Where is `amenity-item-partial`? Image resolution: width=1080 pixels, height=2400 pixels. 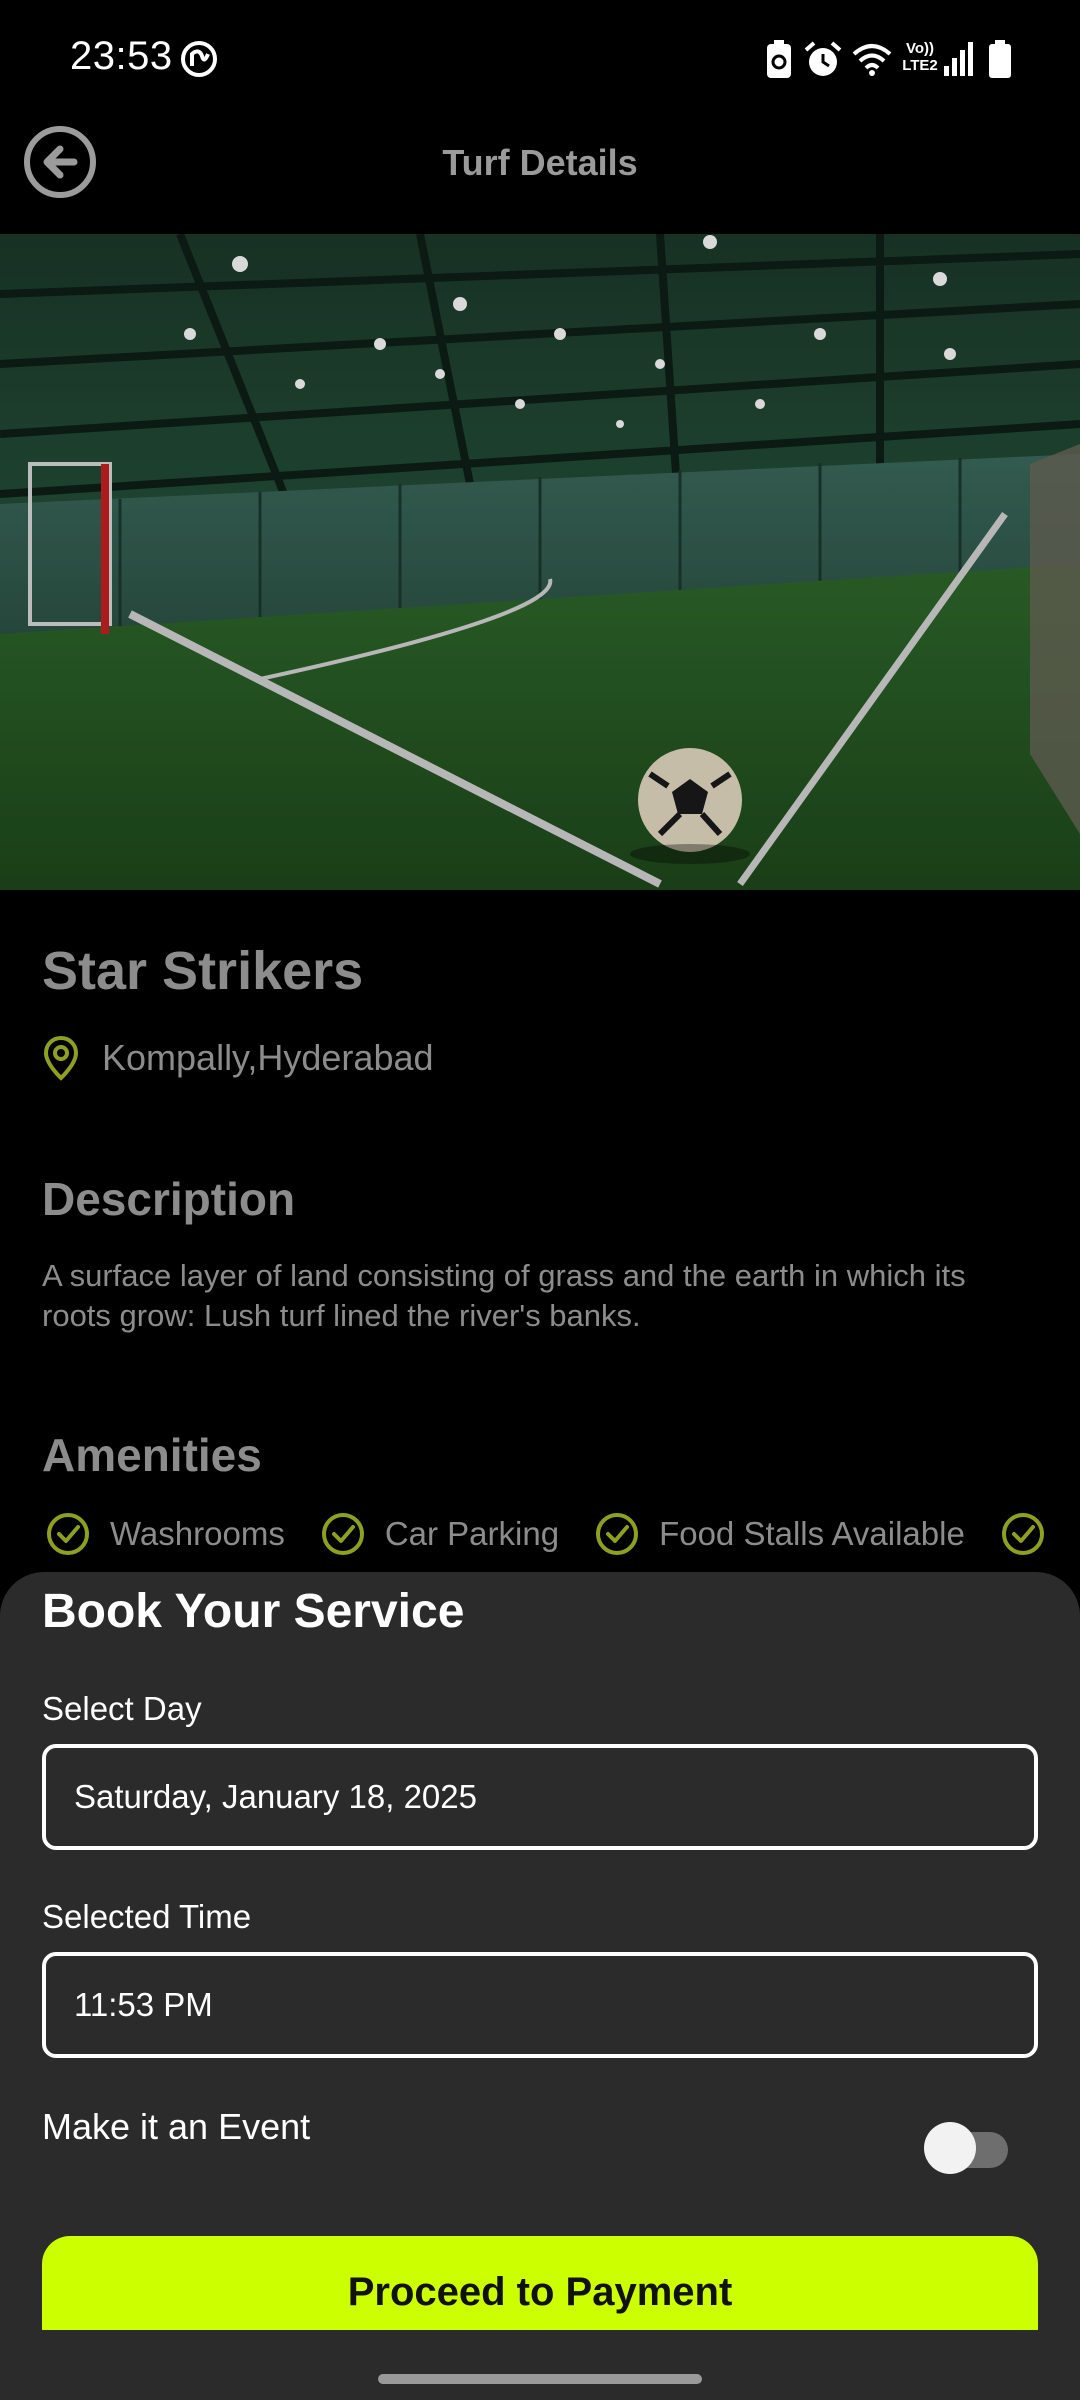
amenity-item-partial is located at coordinates (1023, 1534).